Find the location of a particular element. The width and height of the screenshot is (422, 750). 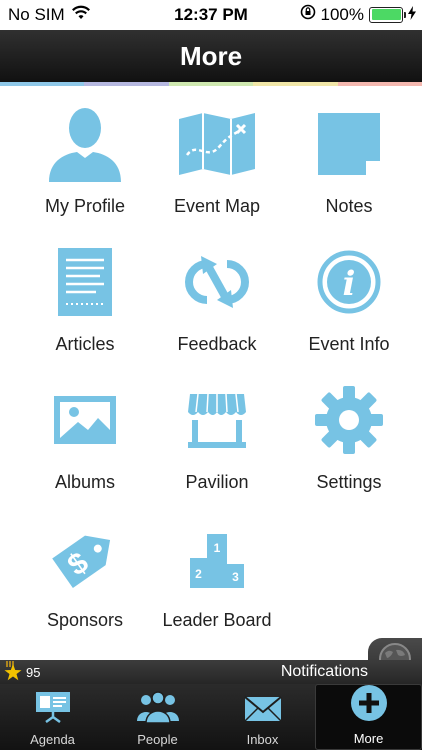

tile-articles: Articles is located at coordinates (85, 305).